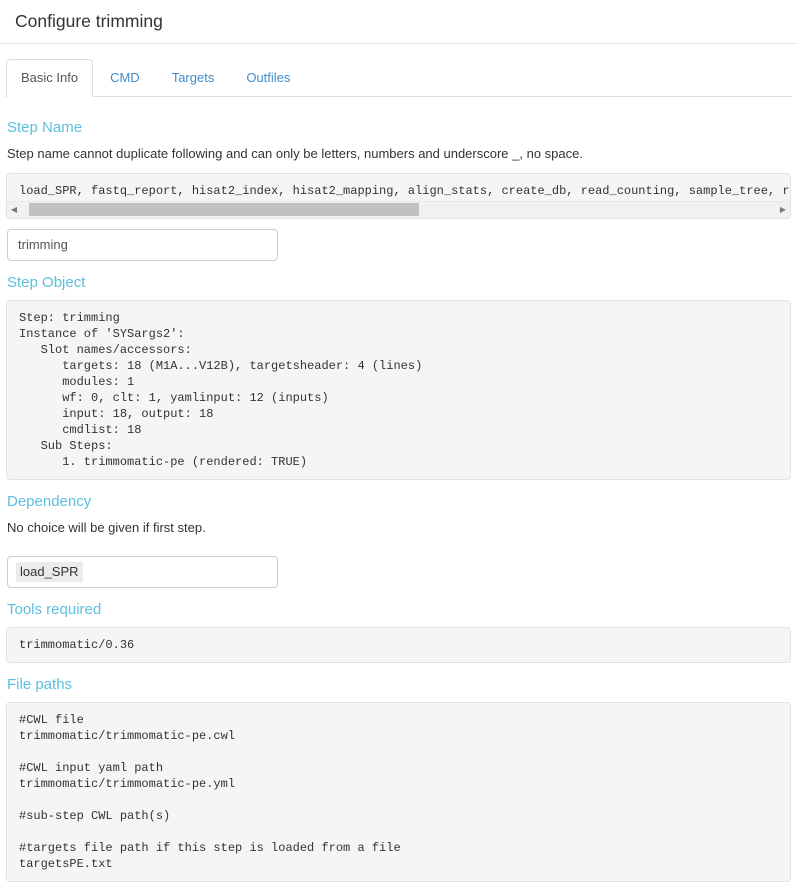 The image size is (797, 891). Describe the element at coordinates (398, 22) in the screenshot. I see `modal-header: Configure trimming` at that location.